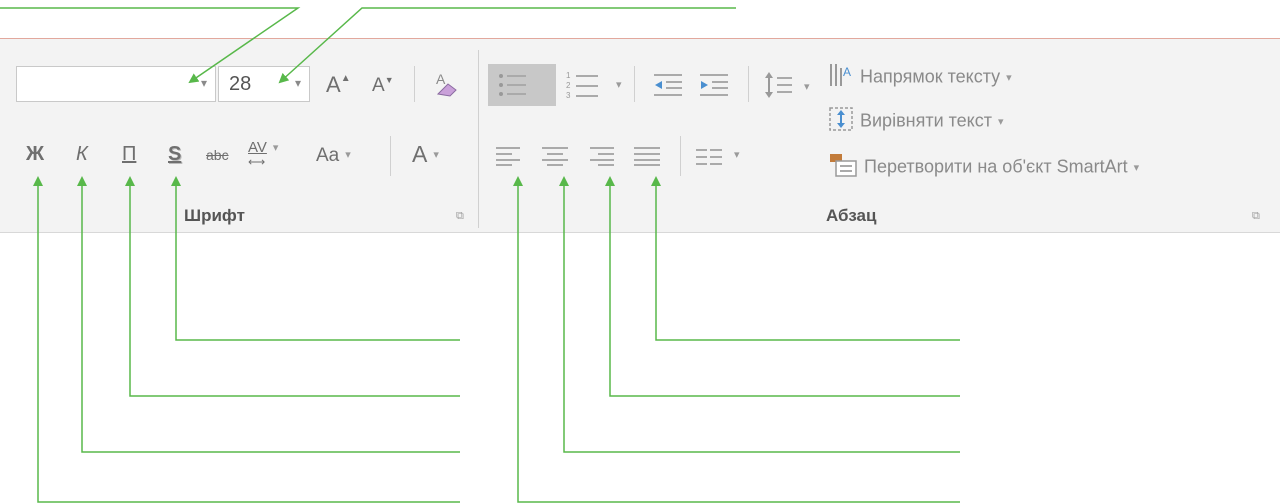 This screenshot has width=1280, height=504. Describe the element at coordinates (709, 157) in the screenshot. I see `columns-icon` at that location.